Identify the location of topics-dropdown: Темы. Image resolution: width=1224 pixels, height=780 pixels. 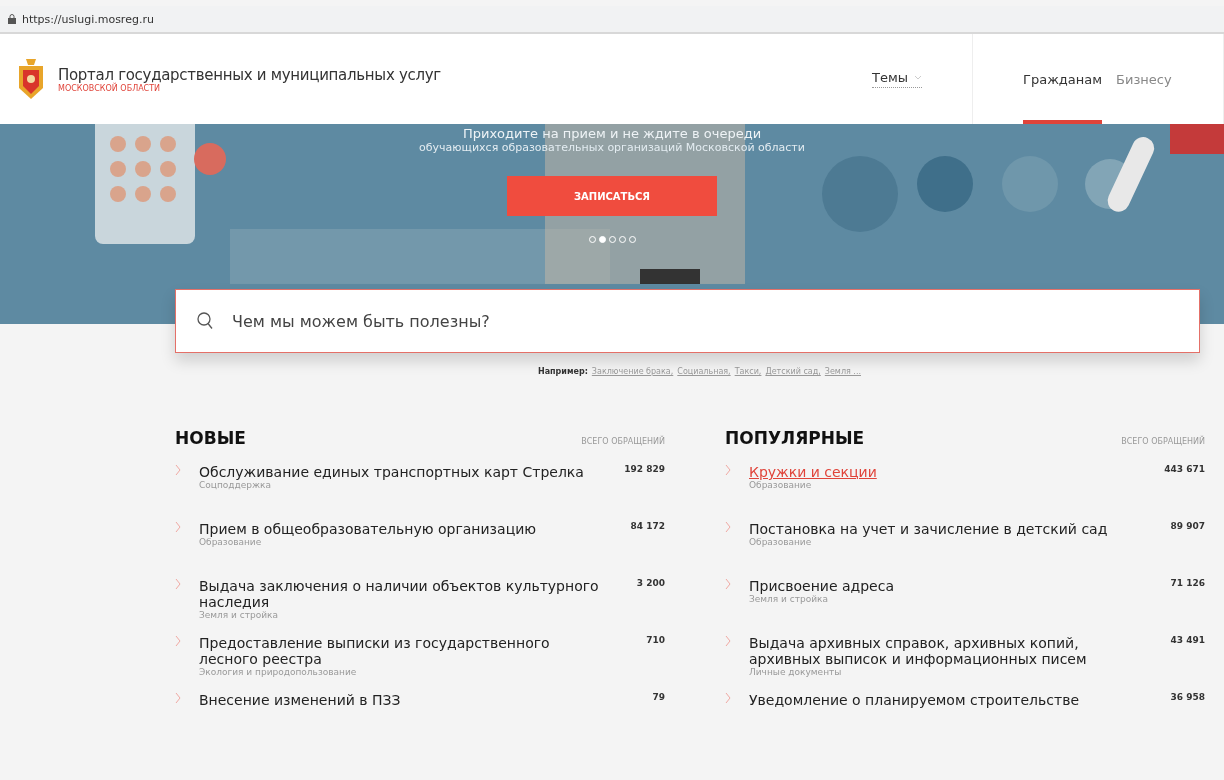
(897, 79).